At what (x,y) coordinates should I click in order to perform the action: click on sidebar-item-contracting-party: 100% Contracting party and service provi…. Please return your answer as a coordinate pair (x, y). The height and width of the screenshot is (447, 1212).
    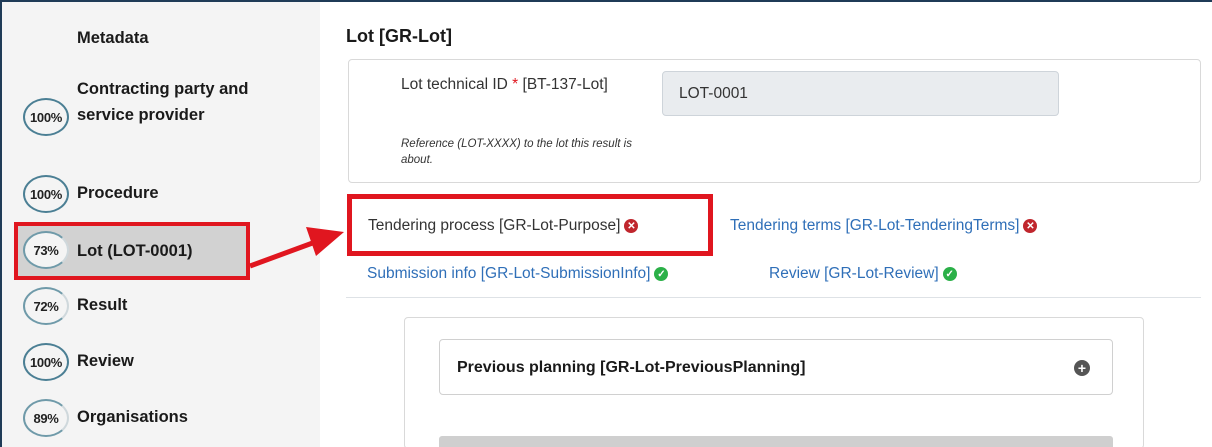
    Looking at the image, I should click on (161, 116).